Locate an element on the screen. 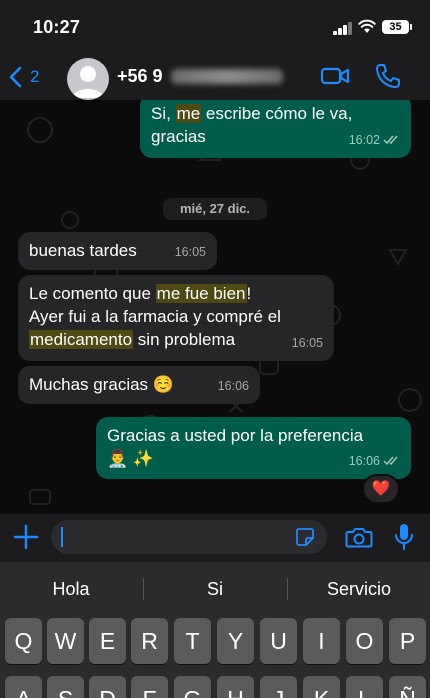 This screenshot has height=698, width=430. message-text: Muchas gracias ☺️ is located at coordinates (101, 384).